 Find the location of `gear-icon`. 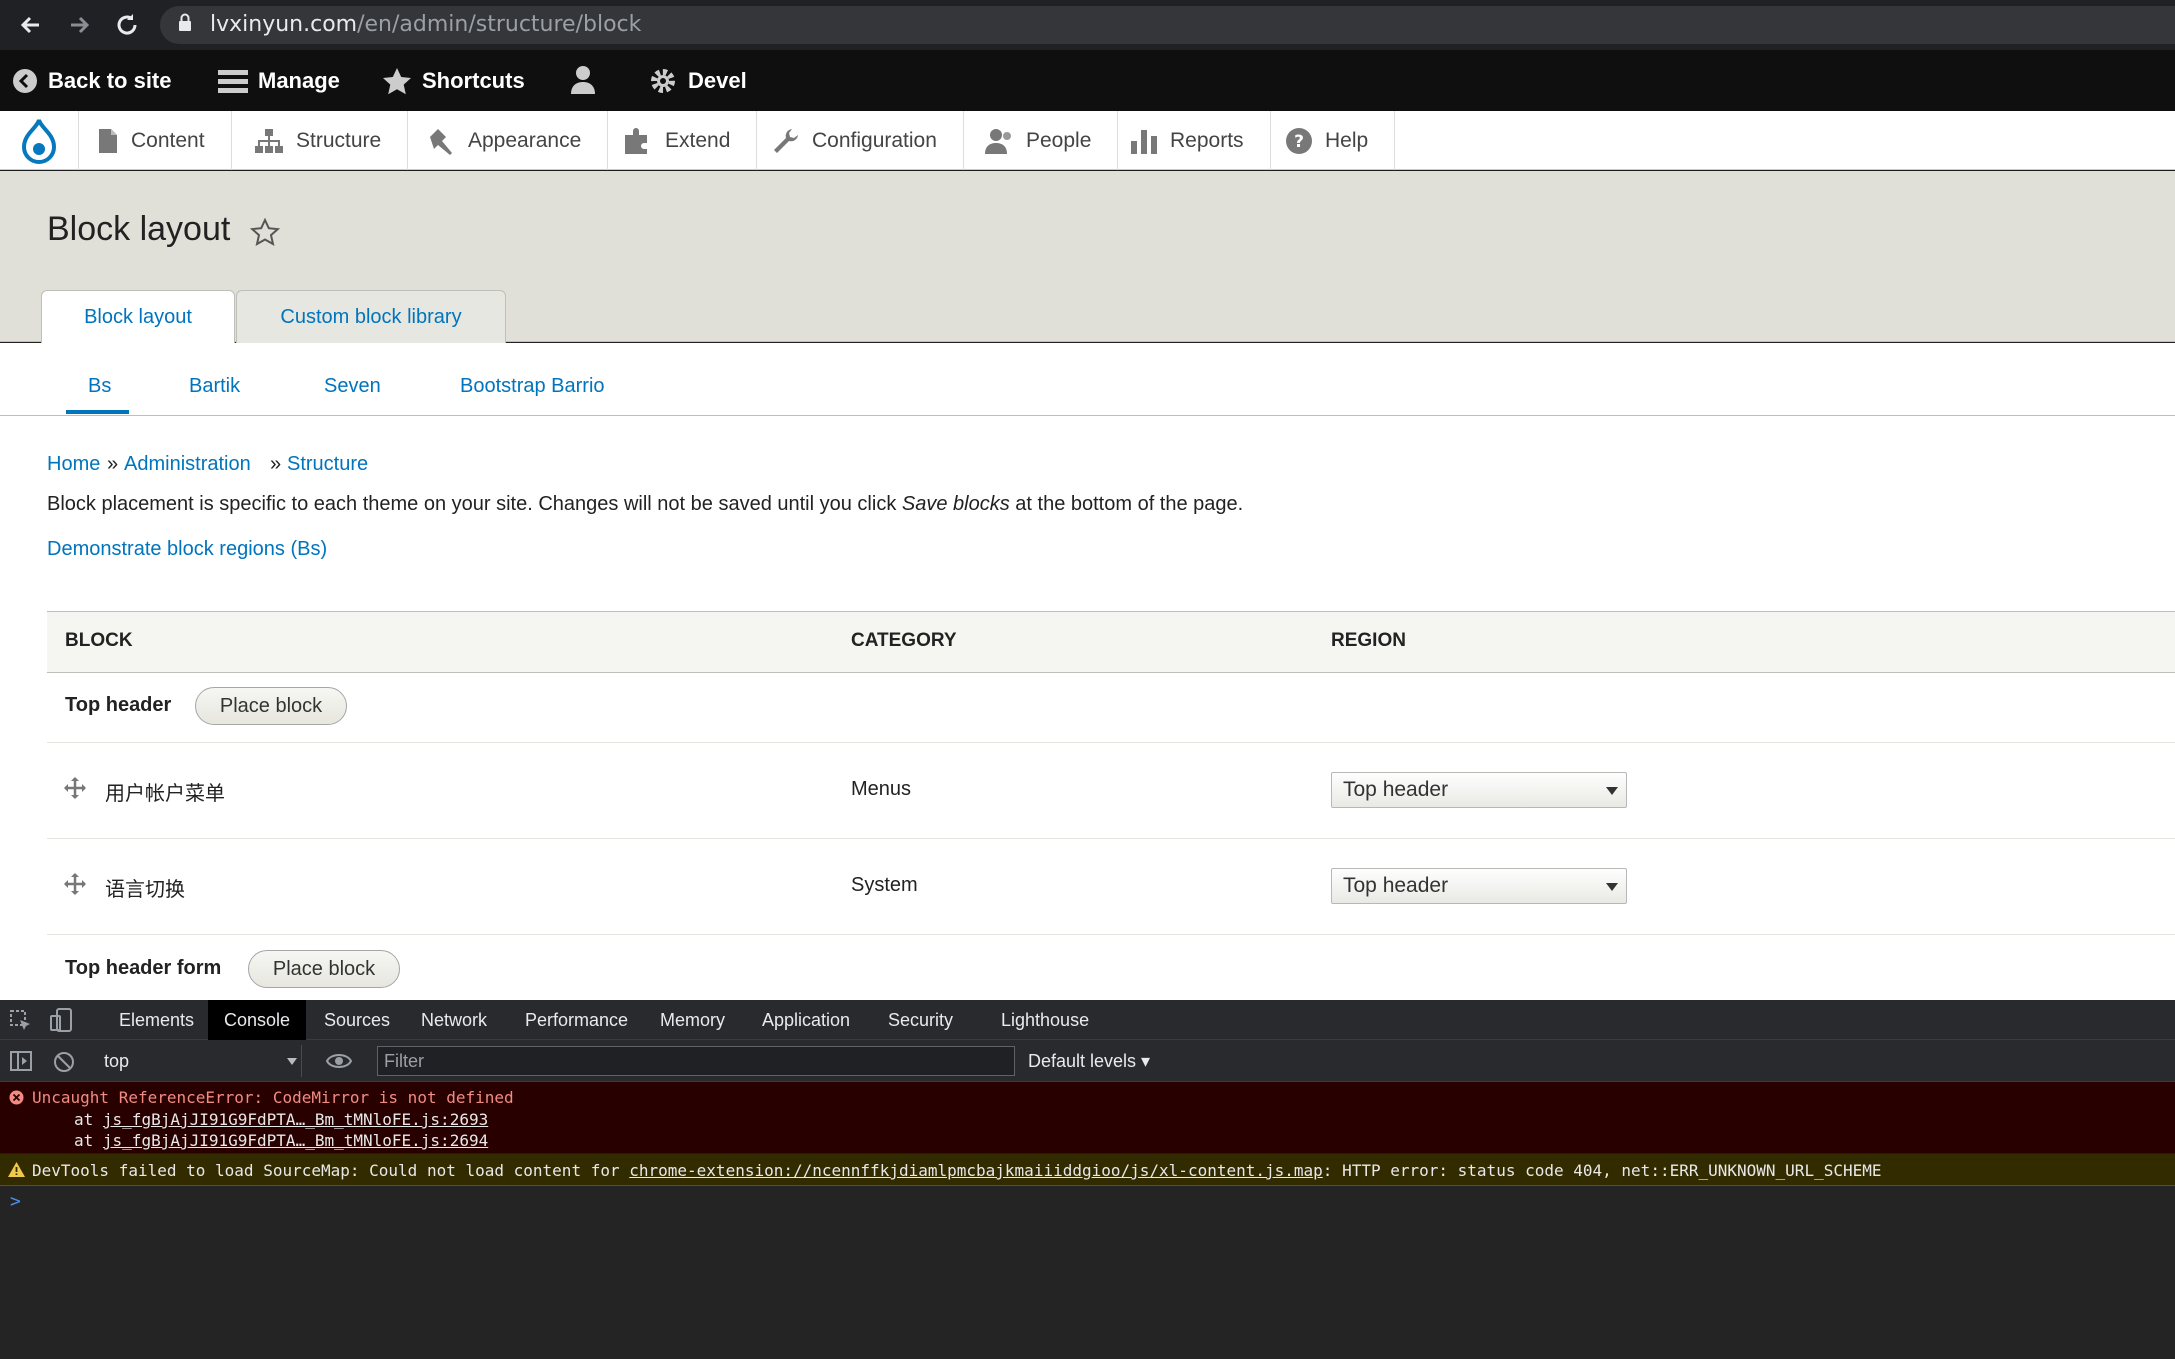

gear-icon is located at coordinates (663, 80).